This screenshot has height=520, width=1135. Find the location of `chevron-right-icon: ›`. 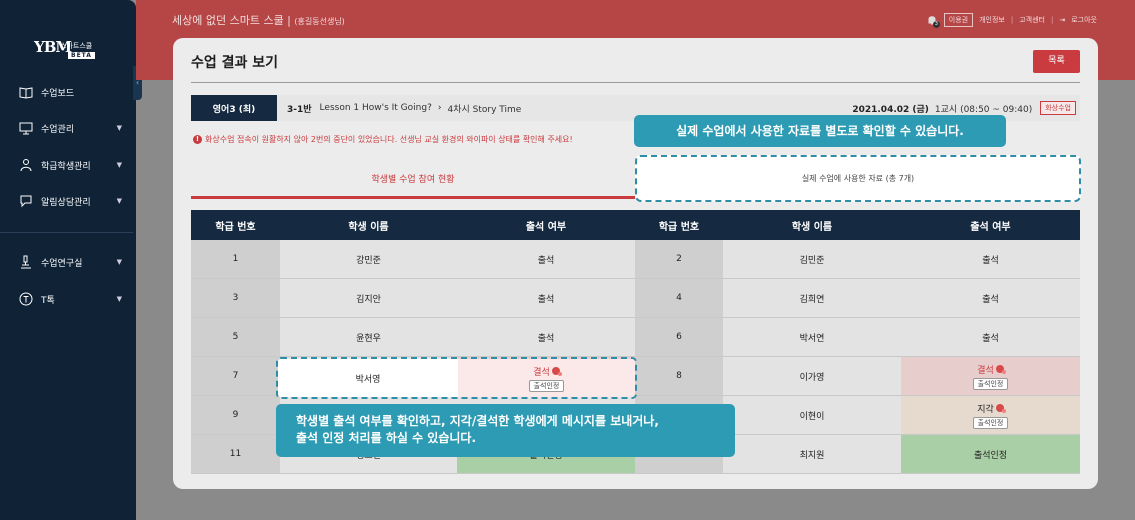

chevron-right-icon: › is located at coordinates (439, 108).